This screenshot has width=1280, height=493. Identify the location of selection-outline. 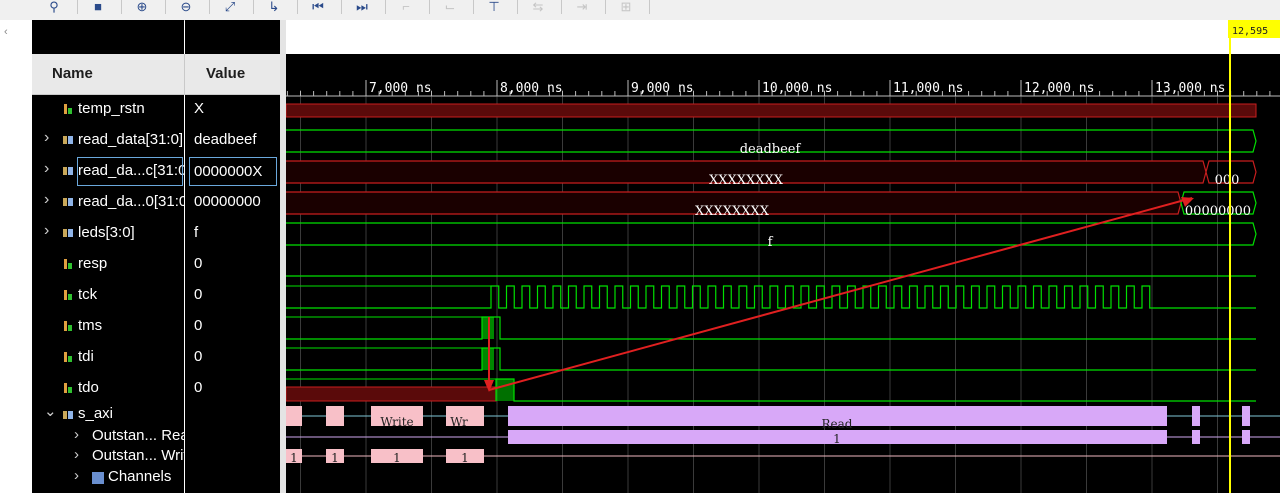
(130, 171).